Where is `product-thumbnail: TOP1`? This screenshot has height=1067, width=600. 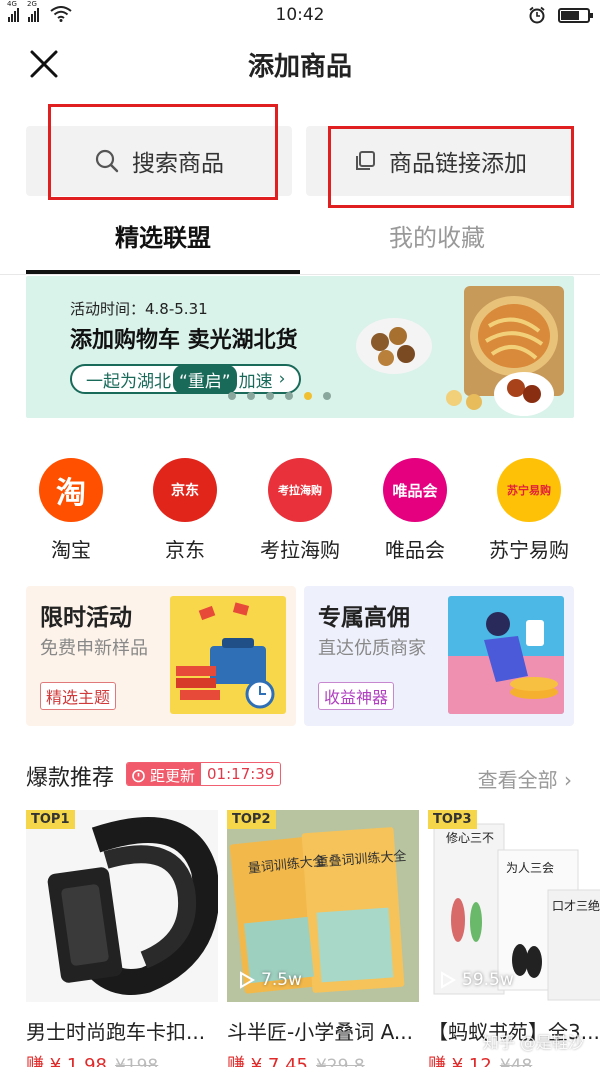 product-thumbnail: TOP1 is located at coordinates (122, 906).